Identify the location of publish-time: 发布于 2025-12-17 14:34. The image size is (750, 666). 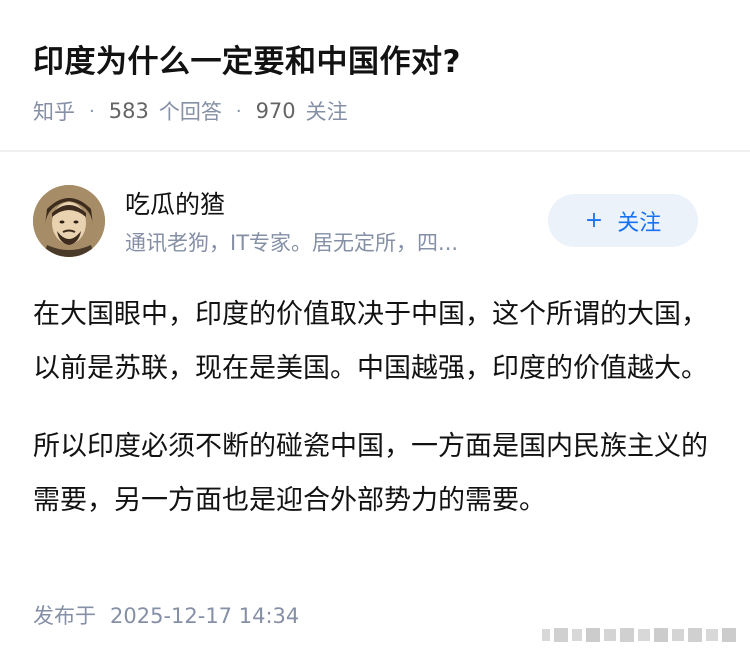
(166, 615).